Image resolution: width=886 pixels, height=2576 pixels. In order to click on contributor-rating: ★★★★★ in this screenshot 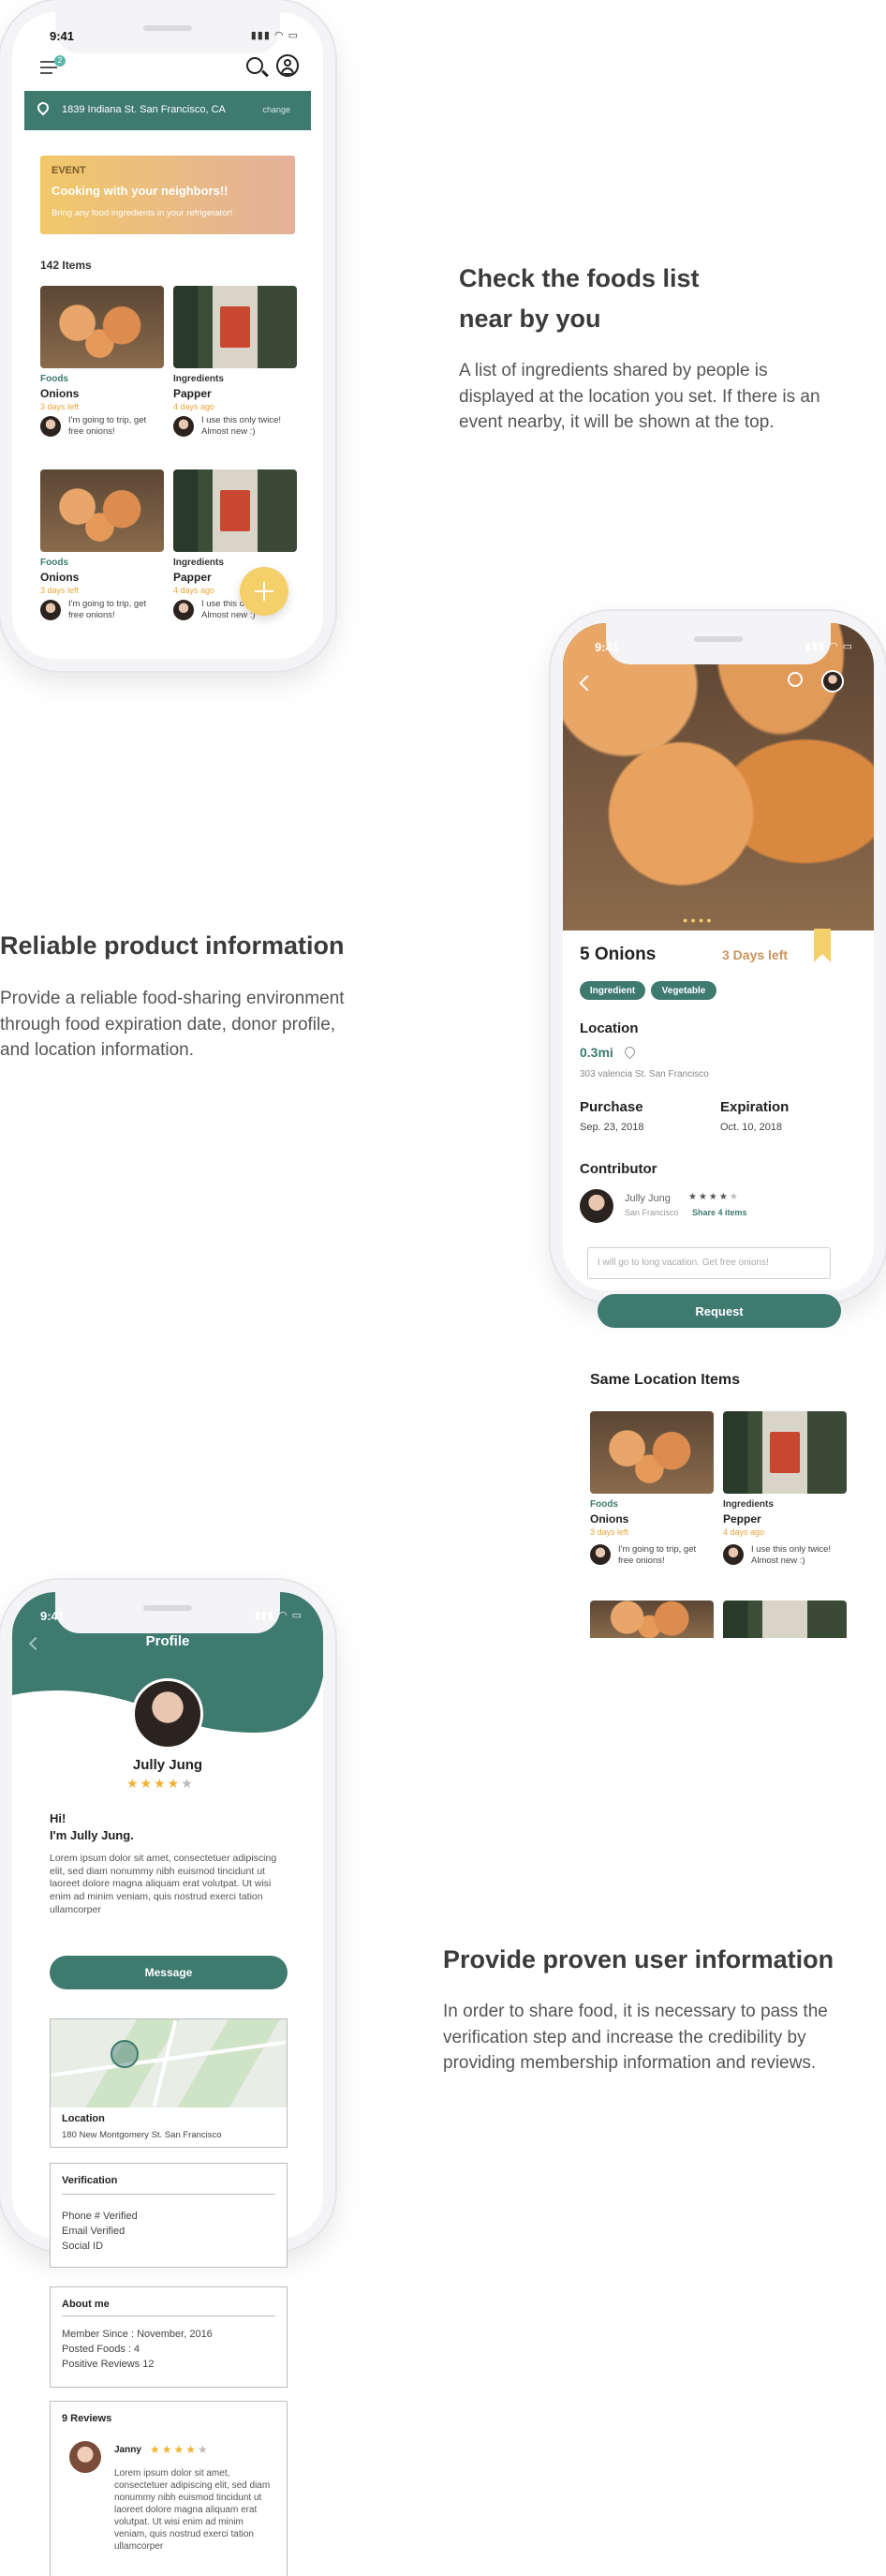, I will do `click(714, 1197)`.